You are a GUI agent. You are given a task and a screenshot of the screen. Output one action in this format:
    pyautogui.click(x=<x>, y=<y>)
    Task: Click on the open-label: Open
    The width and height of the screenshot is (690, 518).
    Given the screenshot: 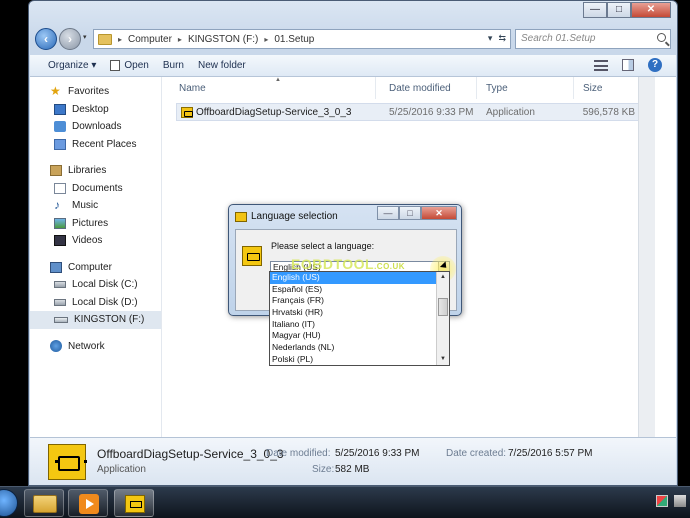 What is the action you would take?
    pyautogui.click(x=136, y=65)
    